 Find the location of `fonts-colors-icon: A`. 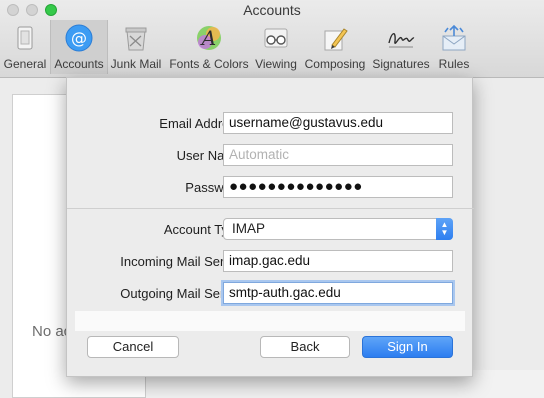

fonts-colors-icon: A is located at coordinates (209, 38).